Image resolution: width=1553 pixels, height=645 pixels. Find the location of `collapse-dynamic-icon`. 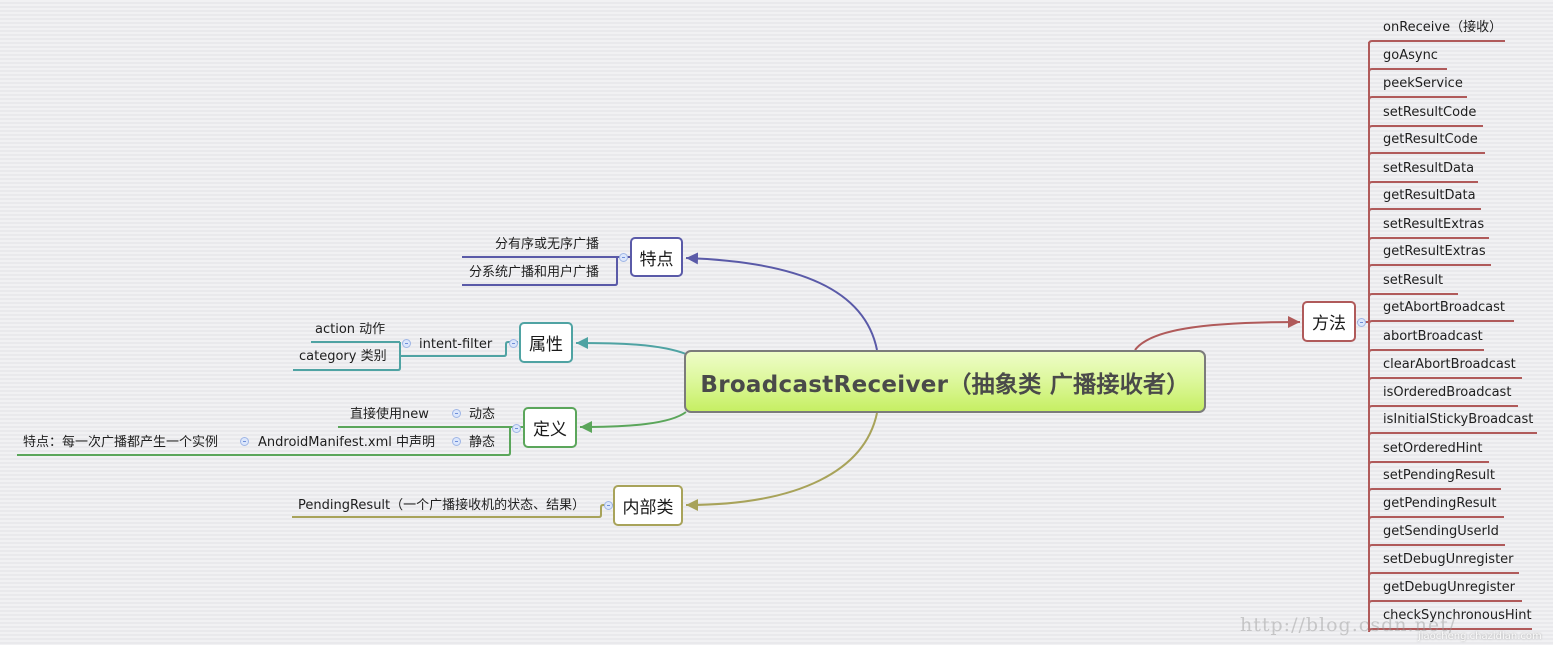

collapse-dynamic-icon is located at coordinates (456, 413).